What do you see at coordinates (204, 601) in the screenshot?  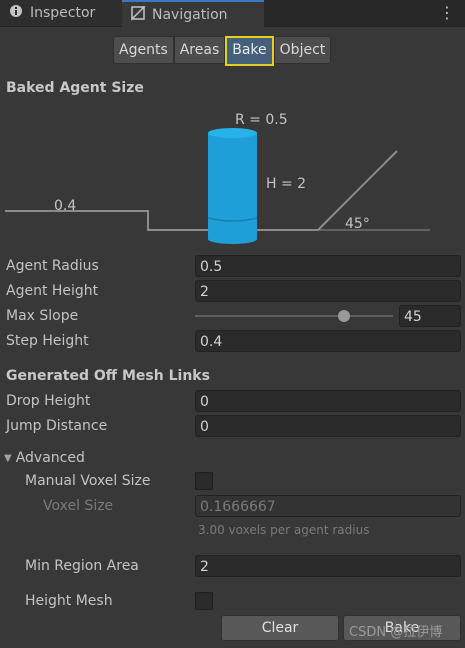 I see `height-mesh-checkbox` at bounding box center [204, 601].